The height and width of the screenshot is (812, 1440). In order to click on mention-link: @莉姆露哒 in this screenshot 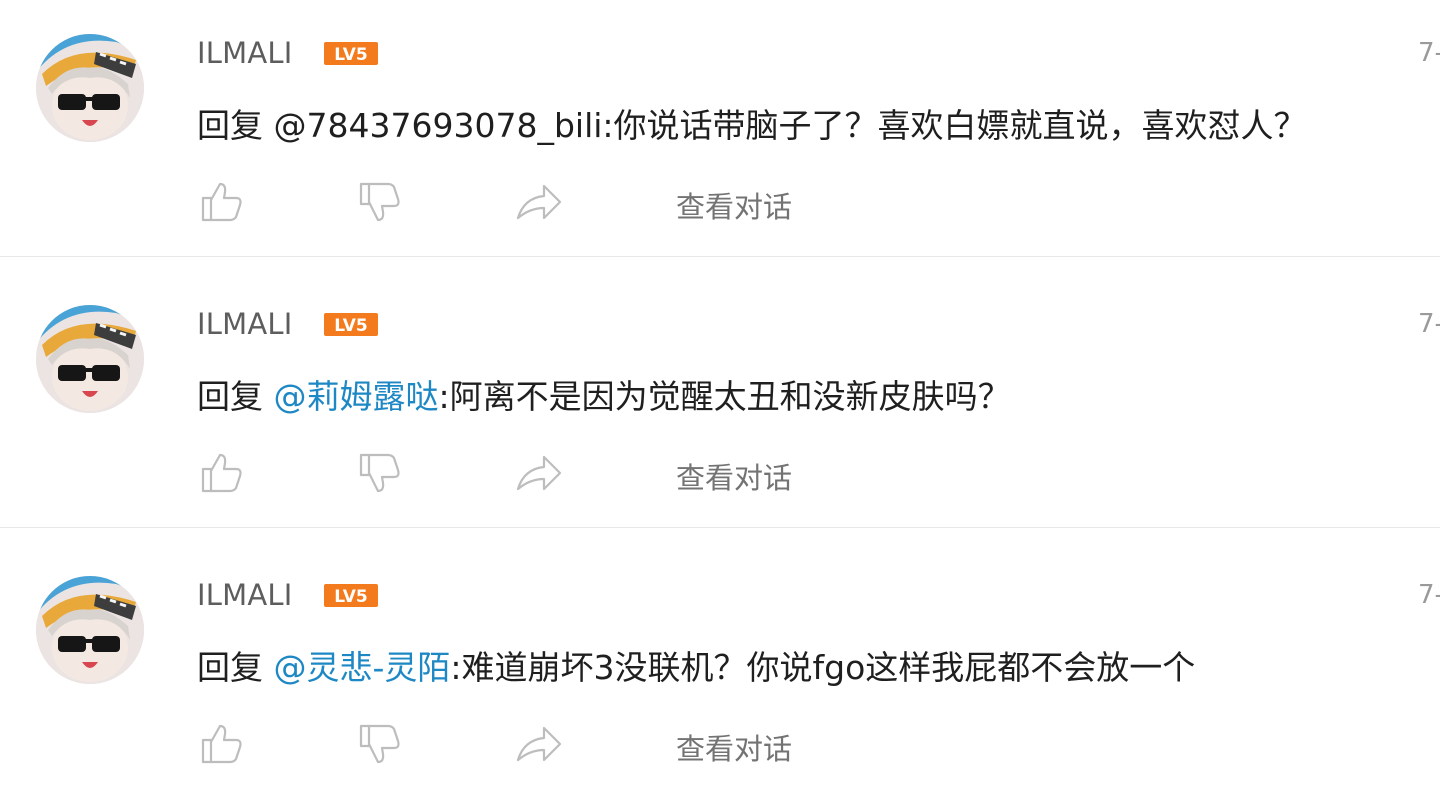, I will do `click(356, 396)`.